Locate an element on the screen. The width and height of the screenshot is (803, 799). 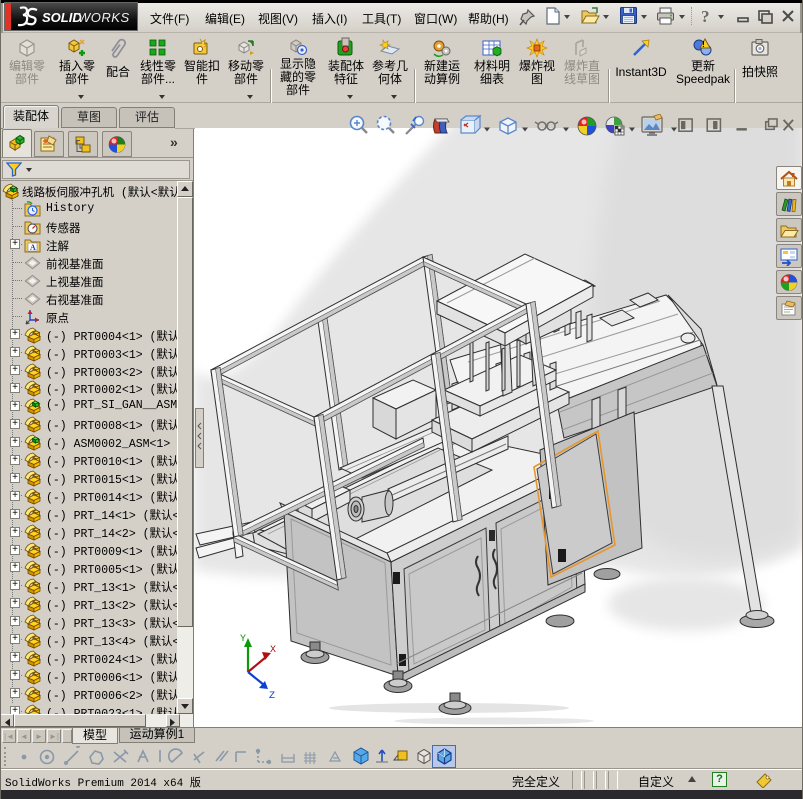
svg-text: X is located at coordinates (273, 650).